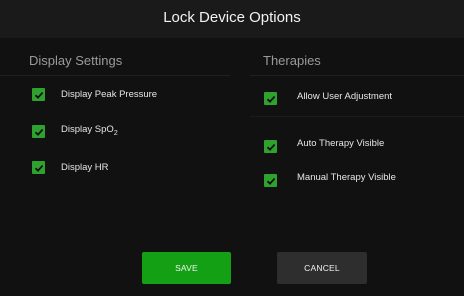 The width and height of the screenshot is (464, 296). What do you see at coordinates (115, 75) in the screenshot?
I see `display-settings-divider` at bounding box center [115, 75].